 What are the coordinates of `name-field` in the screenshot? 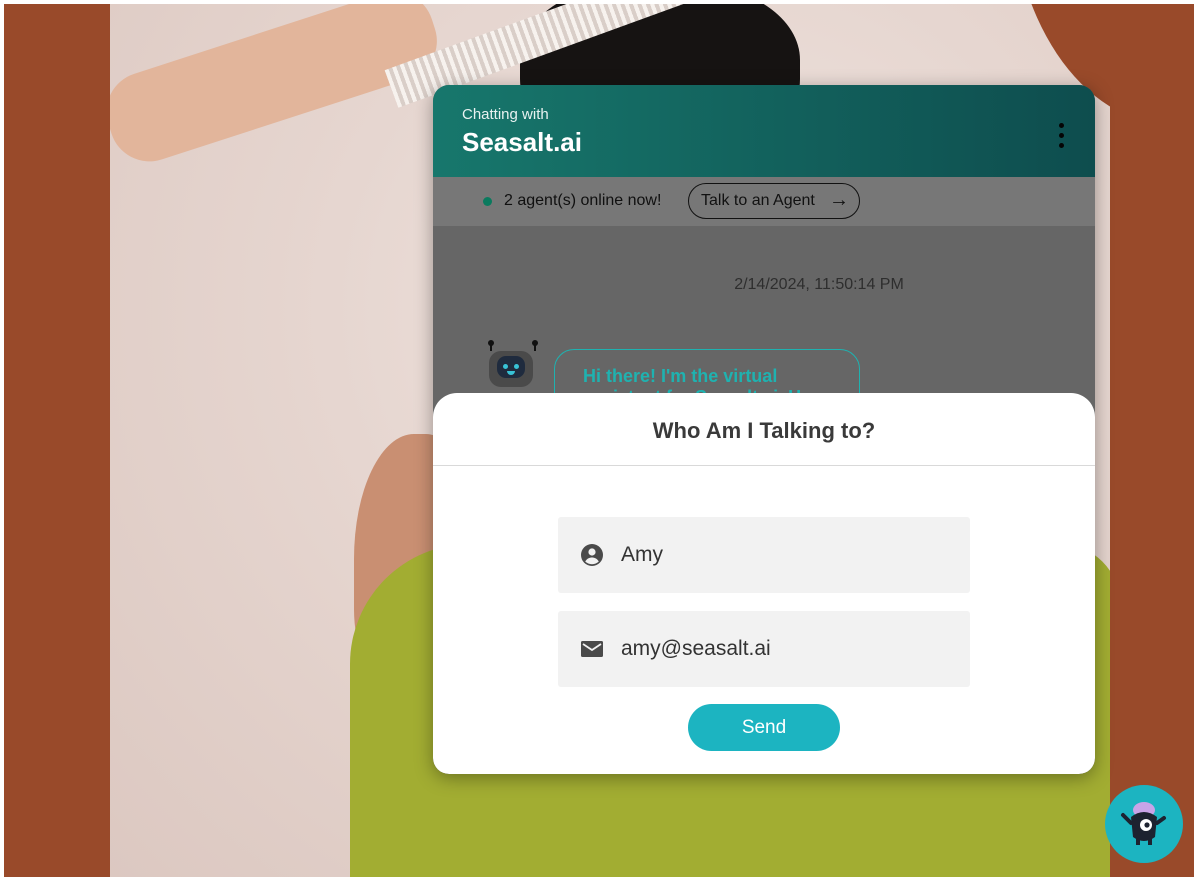 It's located at (764, 555).